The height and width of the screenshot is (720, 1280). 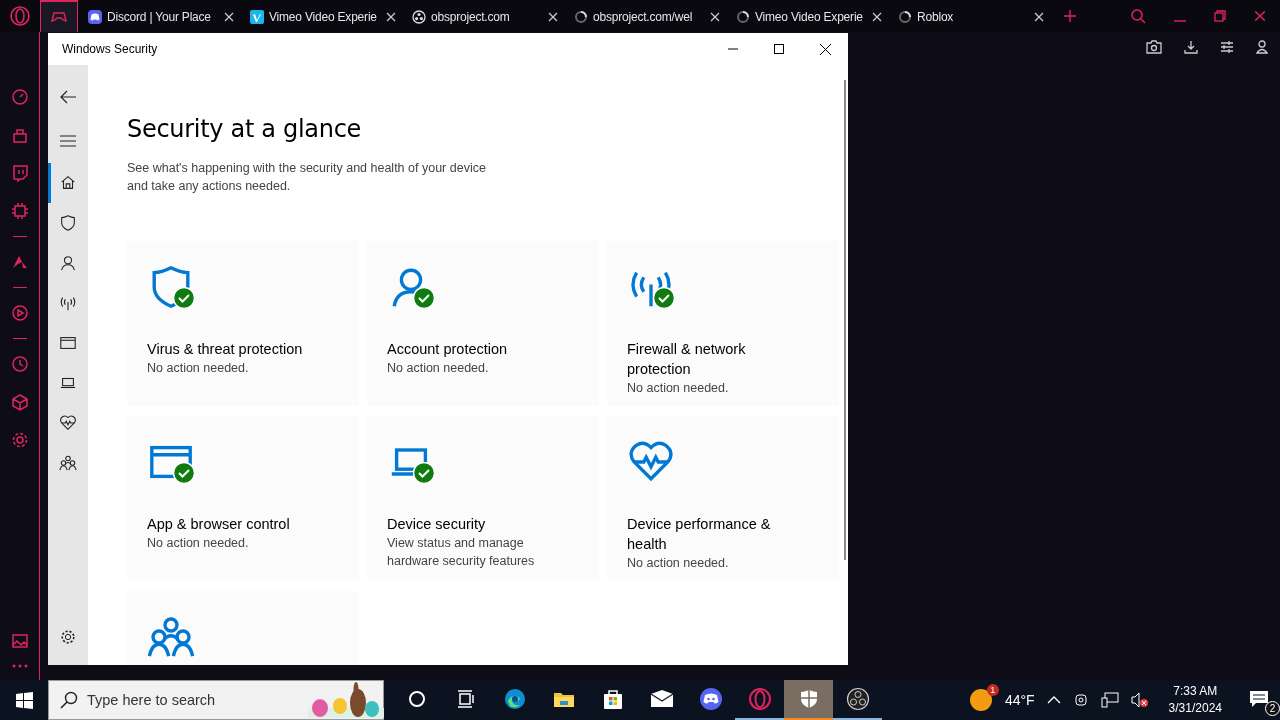 What do you see at coordinates (20, 16) in the screenshot?
I see `opera-logo-icon` at bounding box center [20, 16].